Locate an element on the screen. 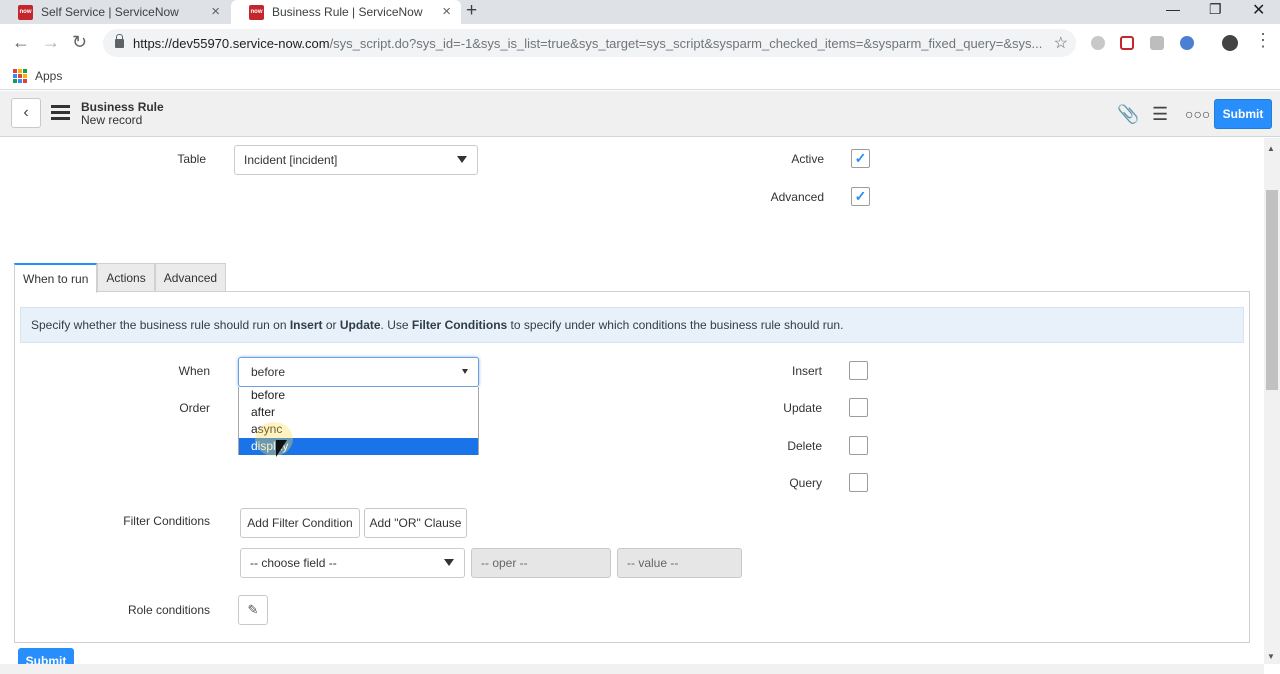  browser-tab-self-service: now Self Service | ServiceNow × is located at coordinates (115, 12).